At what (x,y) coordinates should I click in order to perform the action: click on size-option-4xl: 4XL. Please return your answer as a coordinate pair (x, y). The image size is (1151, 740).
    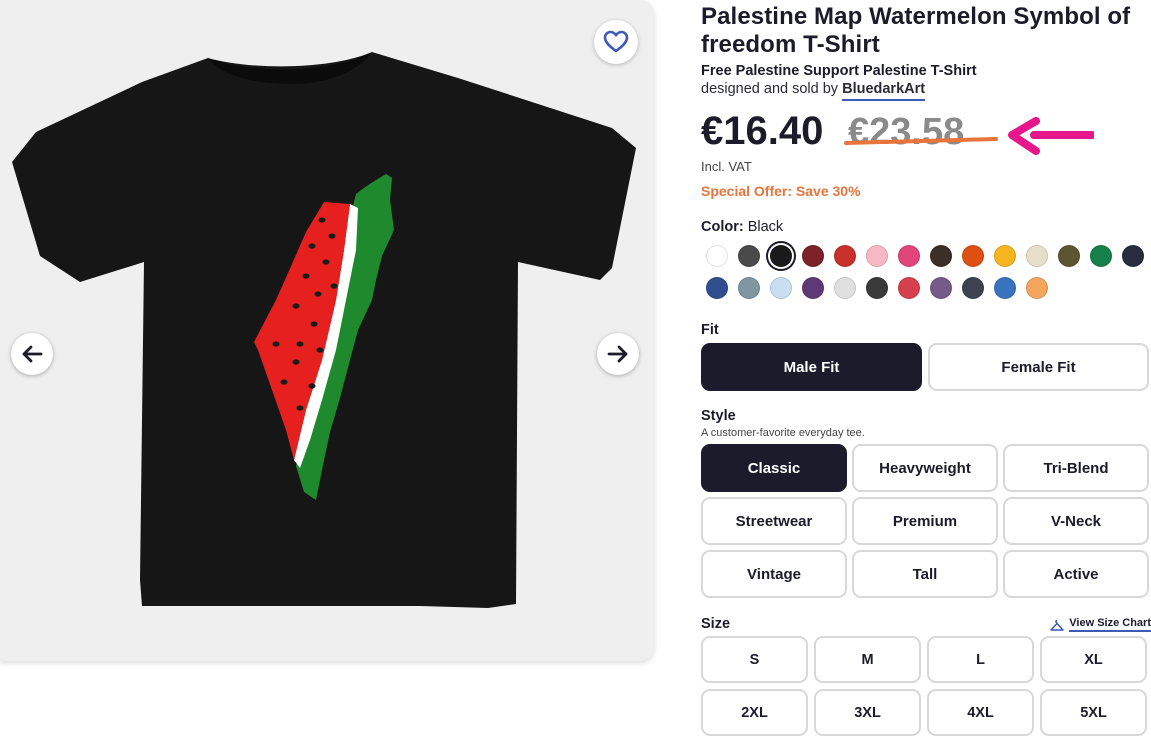
    Looking at the image, I should click on (980, 712).